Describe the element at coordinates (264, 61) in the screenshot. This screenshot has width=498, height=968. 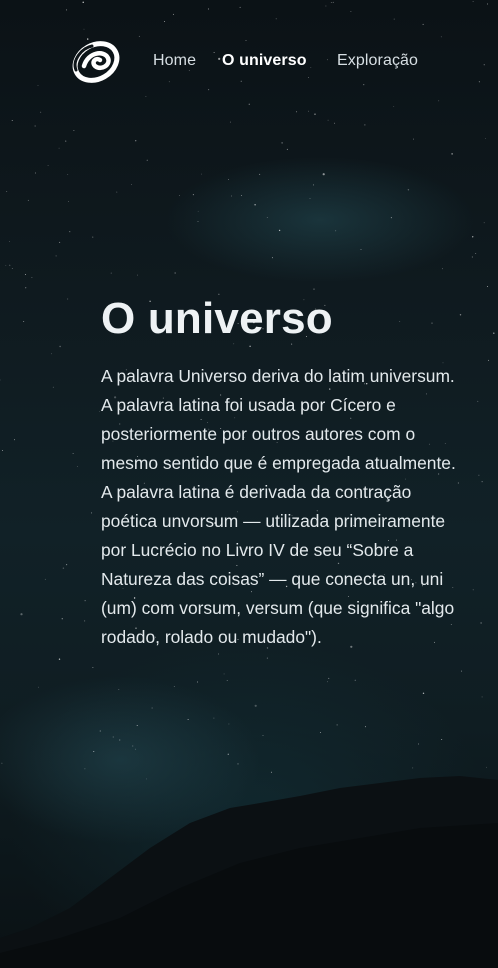
I see `nav-link-o-universo: O universo` at that location.